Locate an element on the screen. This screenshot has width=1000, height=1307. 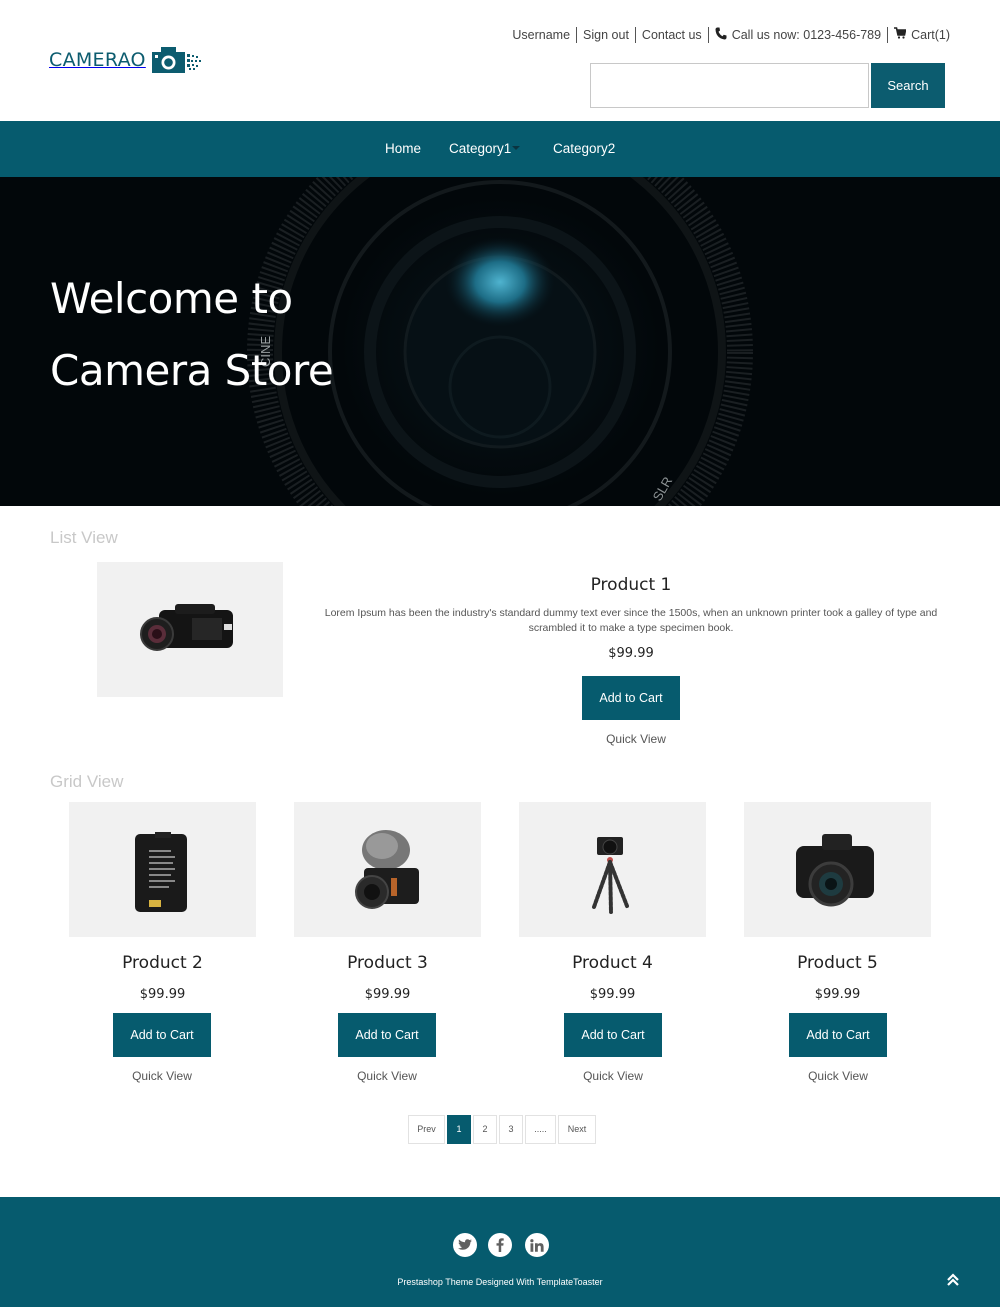
camera-logo-icon is located at coordinates (178, 60).